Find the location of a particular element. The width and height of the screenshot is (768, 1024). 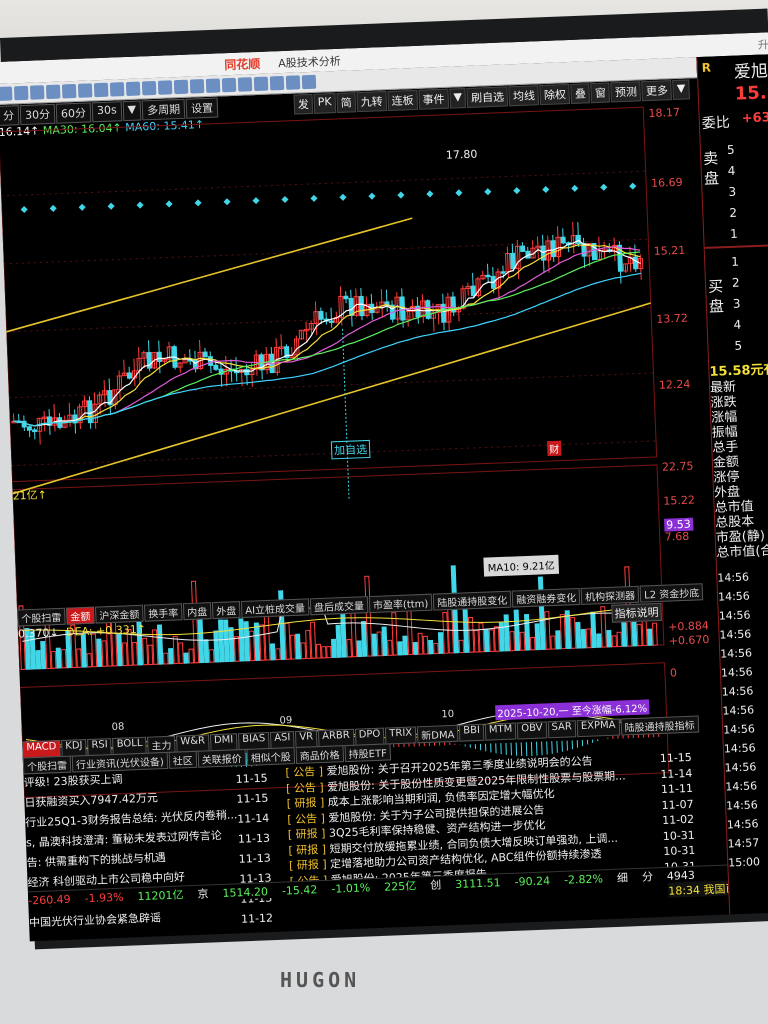

tab: 关联报价 is located at coordinates (222, 758).